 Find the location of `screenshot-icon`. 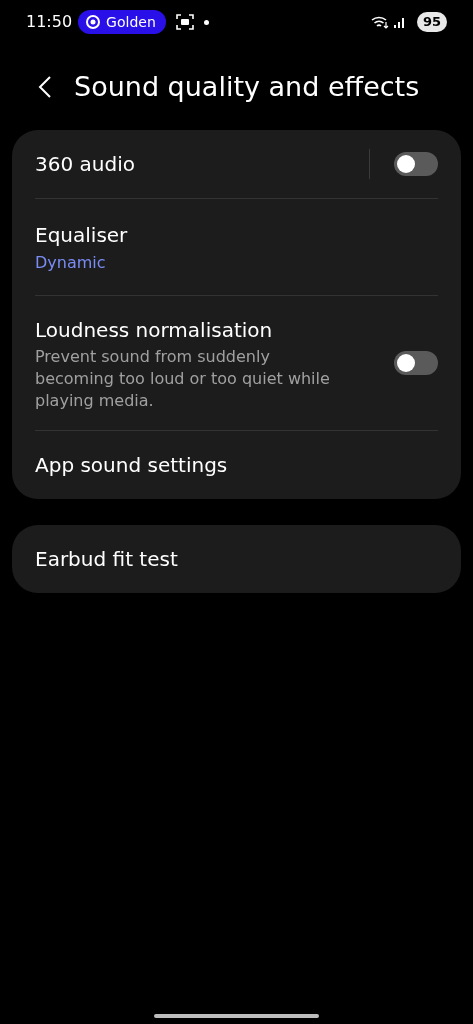

screenshot-icon is located at coordinates (184, 22).